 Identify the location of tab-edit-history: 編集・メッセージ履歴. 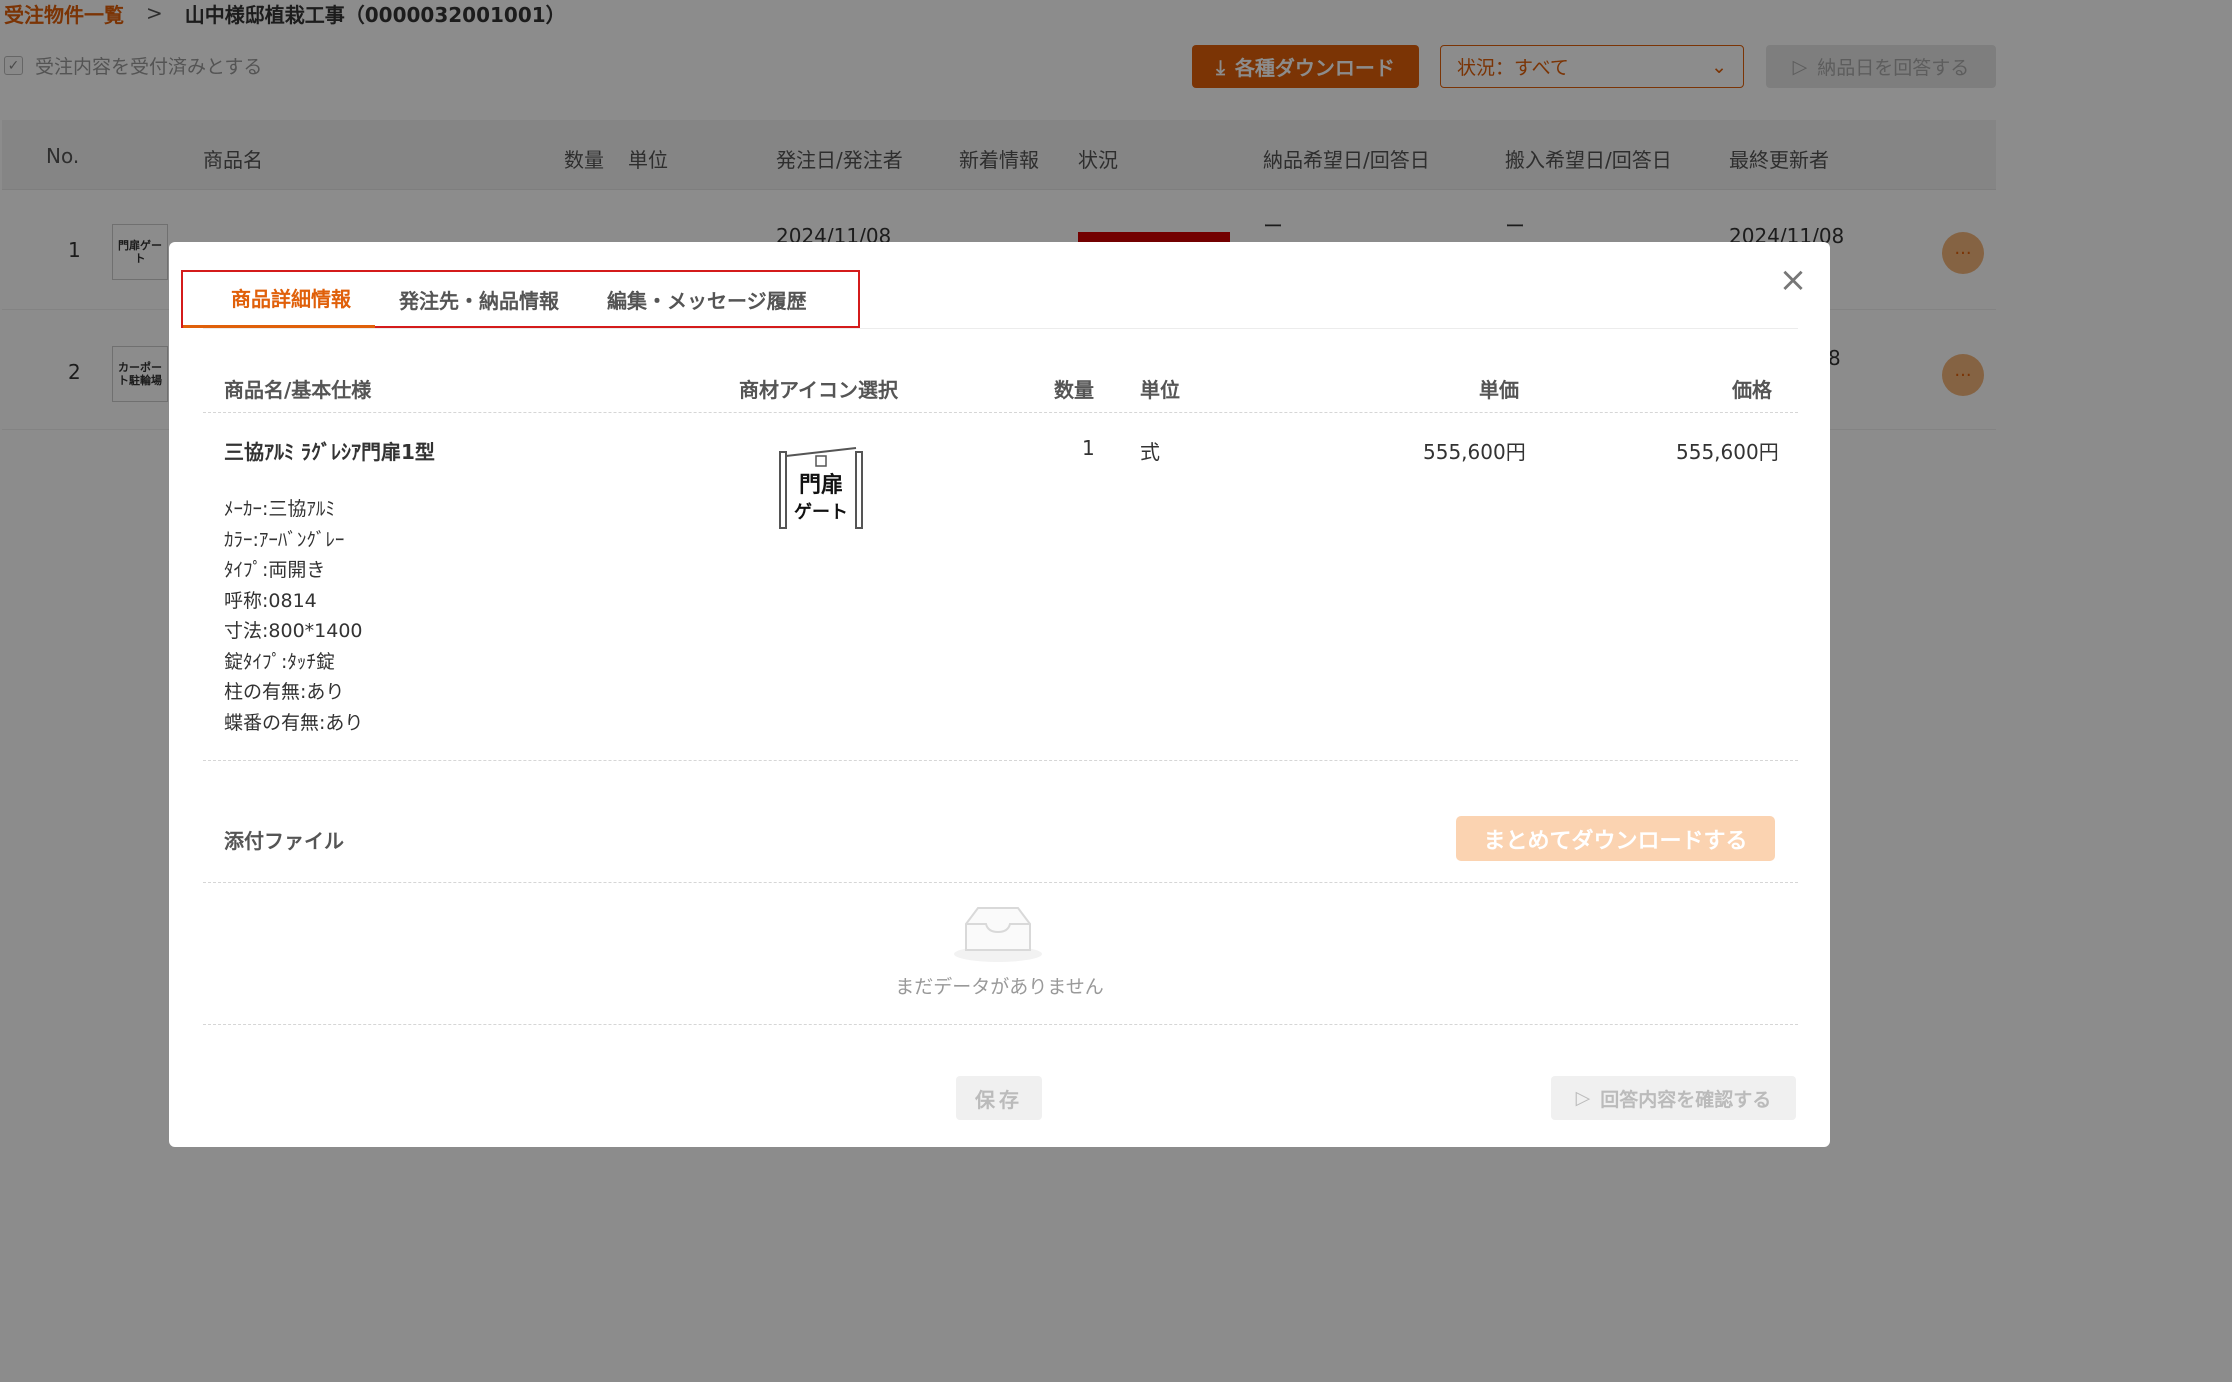
(707, 299).